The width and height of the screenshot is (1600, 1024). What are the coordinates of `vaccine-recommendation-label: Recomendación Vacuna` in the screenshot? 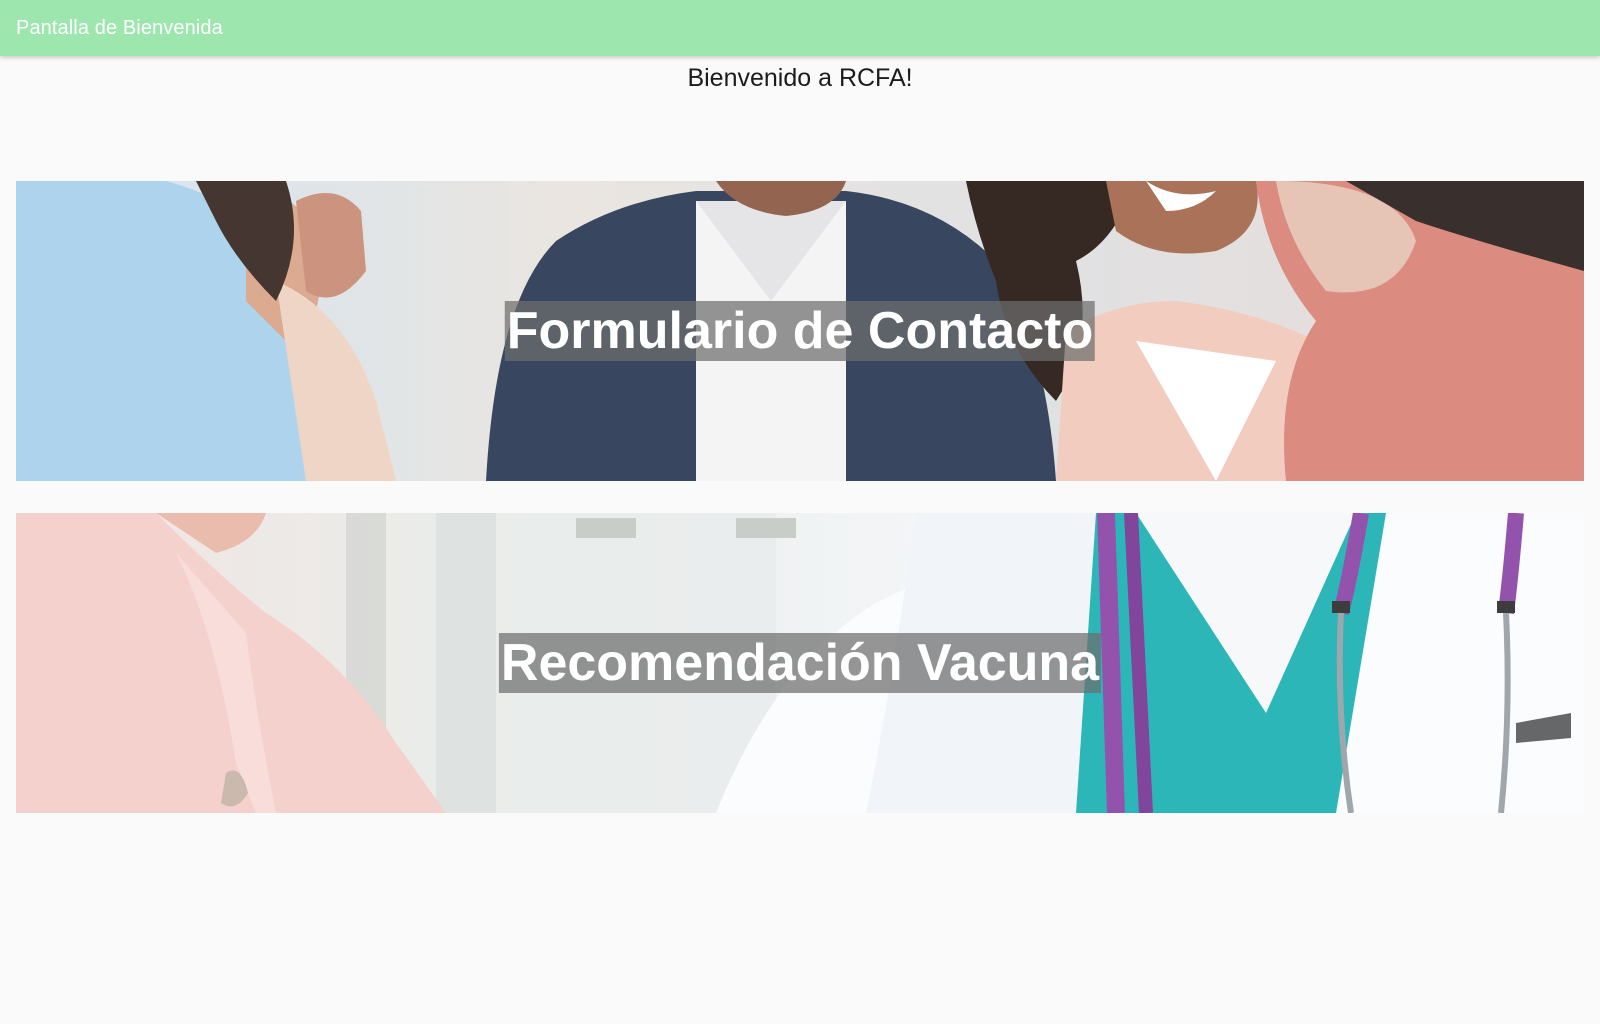 It's located at (800, 663).